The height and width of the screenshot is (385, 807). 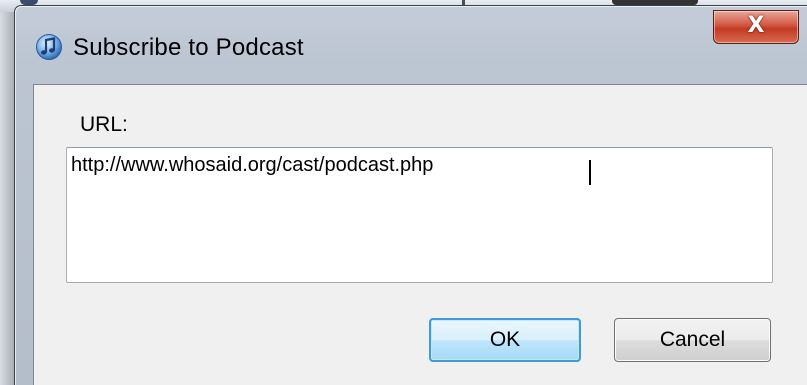 What do you see at coordinates (188, 47) in the screenshot?
I see `dialog-title: Subscribe to Podcast` at bounding box center [188, 47].